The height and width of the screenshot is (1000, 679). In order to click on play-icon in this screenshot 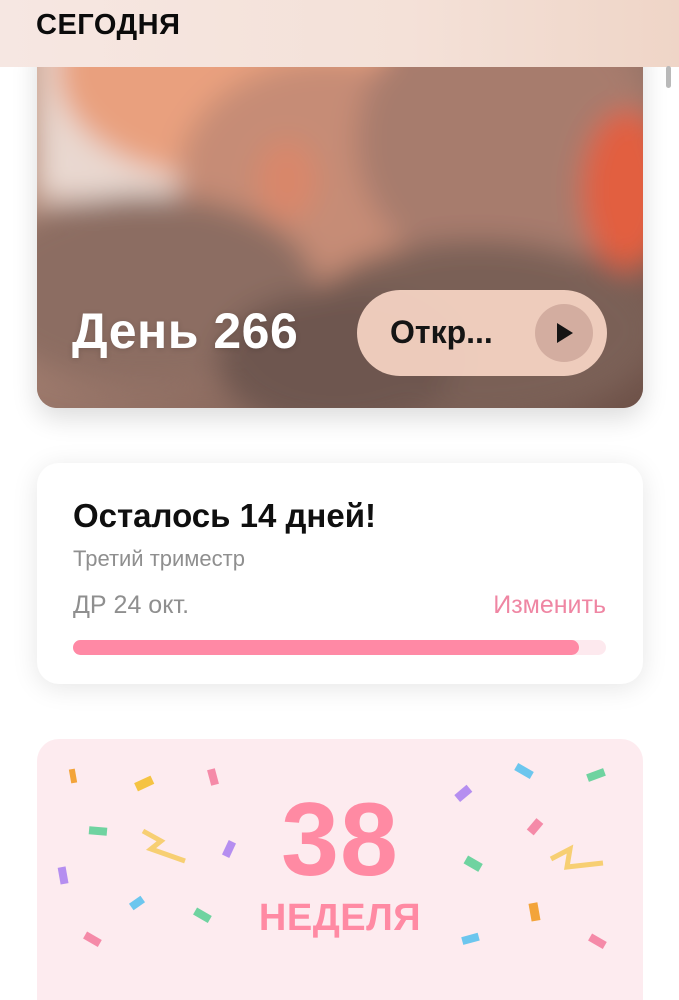, I will do `click(564, 333)`.